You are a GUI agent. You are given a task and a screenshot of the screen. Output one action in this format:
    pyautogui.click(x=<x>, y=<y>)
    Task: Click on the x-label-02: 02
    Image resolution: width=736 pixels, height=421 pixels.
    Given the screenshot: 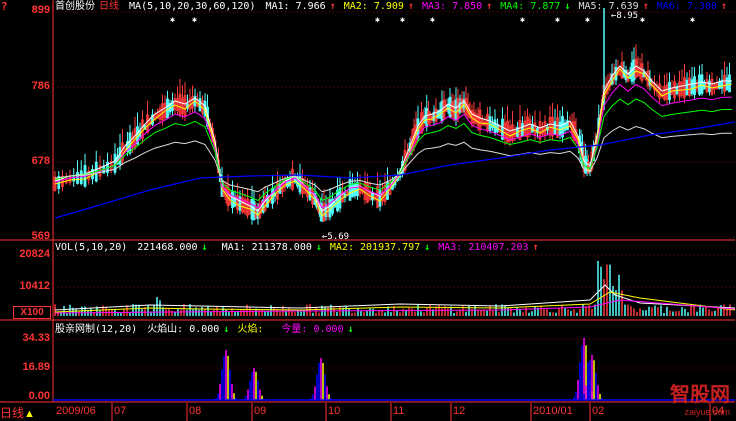 What is the action you would take?
    pyautogui.click(x=598, y=411)
    